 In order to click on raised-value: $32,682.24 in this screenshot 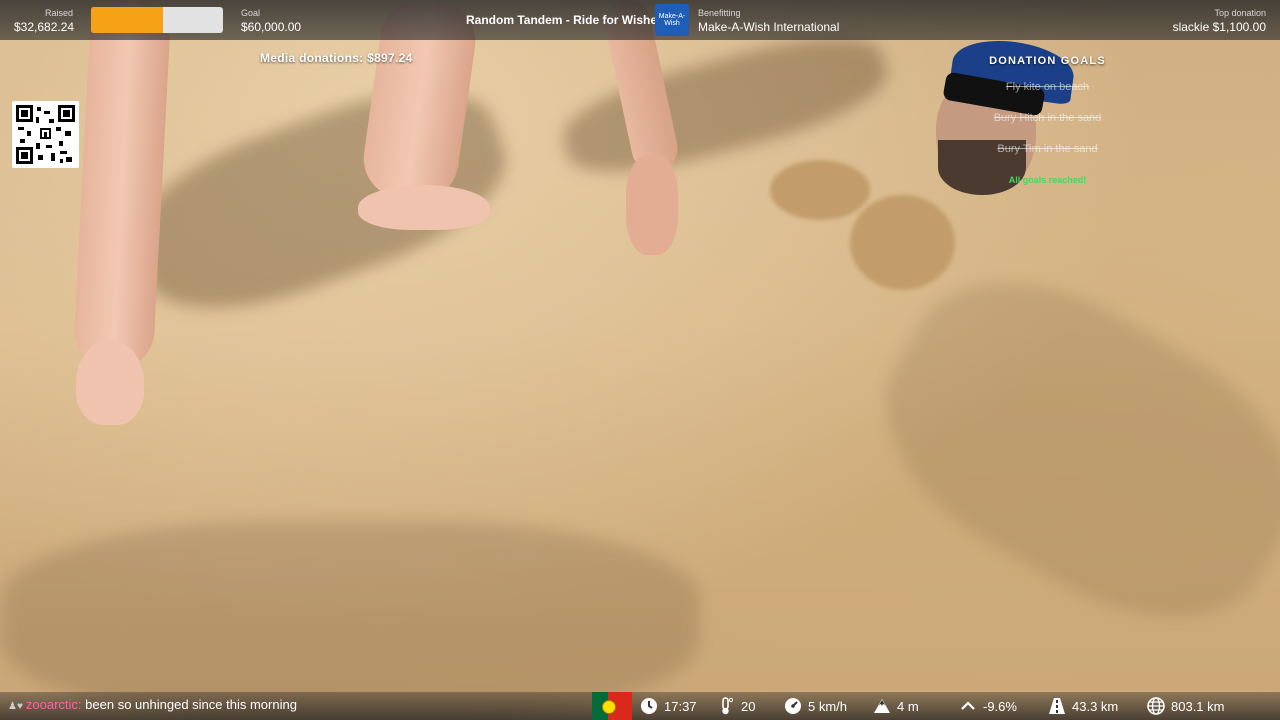, I will do `click(44, 27)`.